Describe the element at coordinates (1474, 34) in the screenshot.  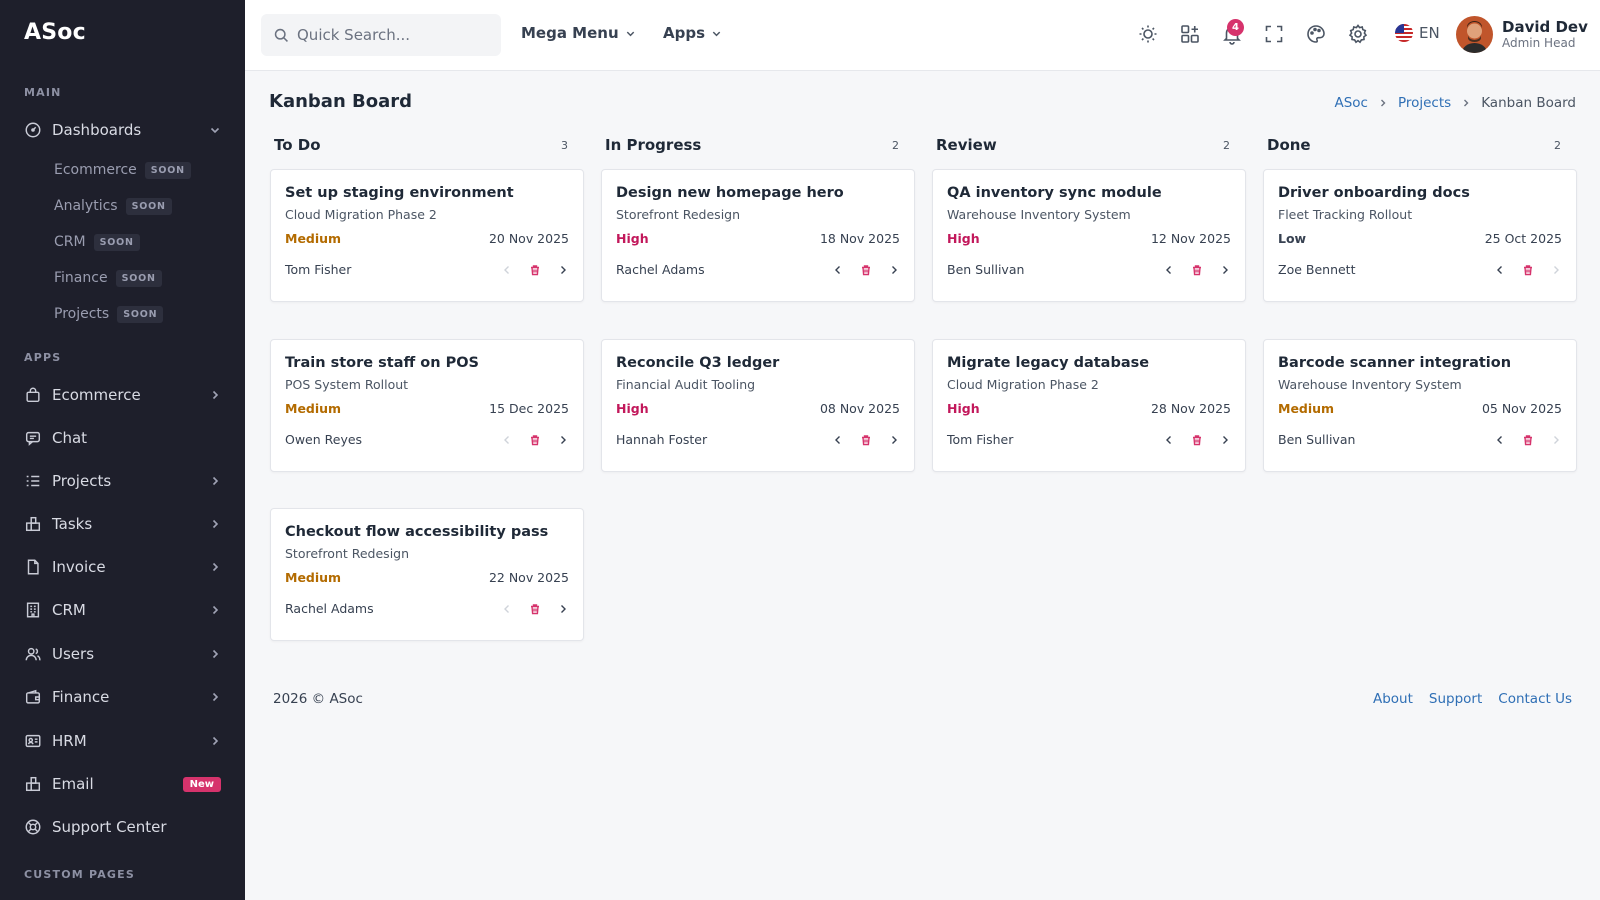
I see `avatar` at that location.